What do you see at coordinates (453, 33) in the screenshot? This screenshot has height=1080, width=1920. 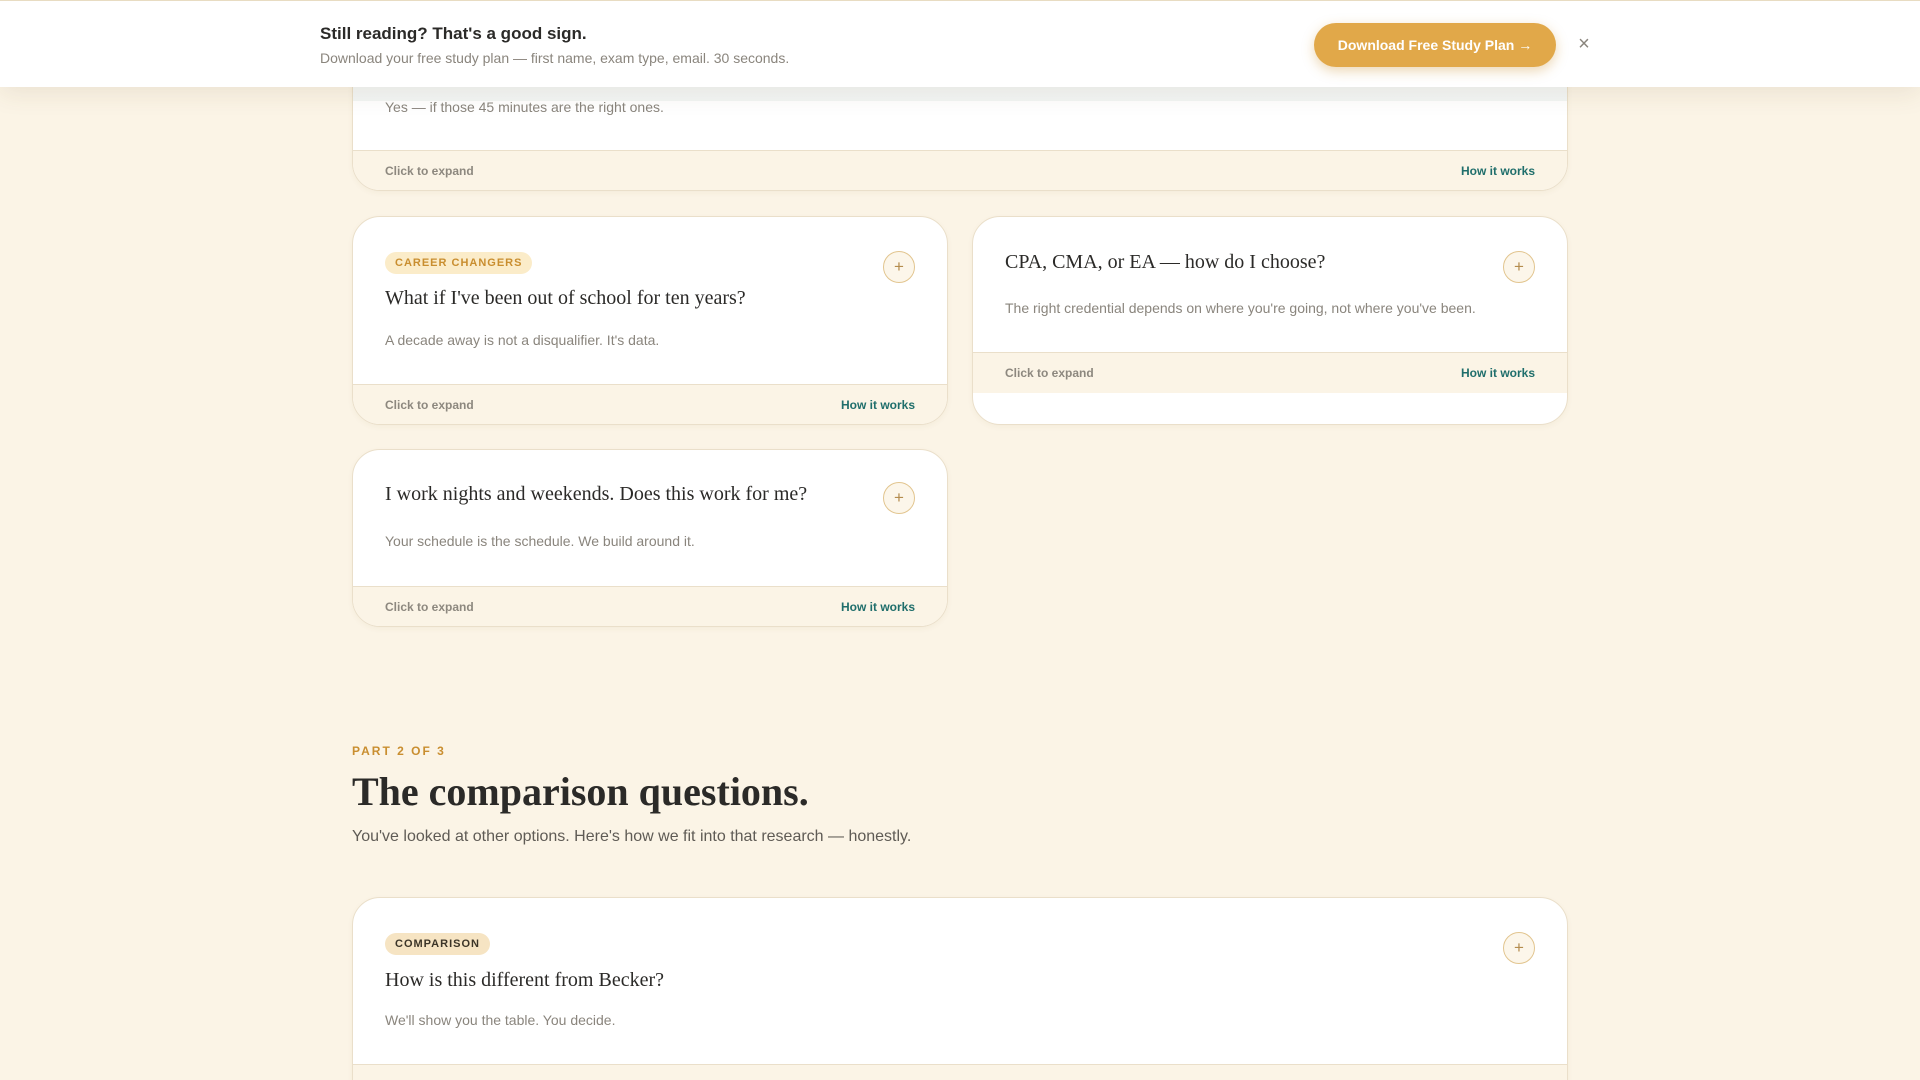 I see `banner-title: Still reading? That's a good sign.` at bounding box center [453, 33].